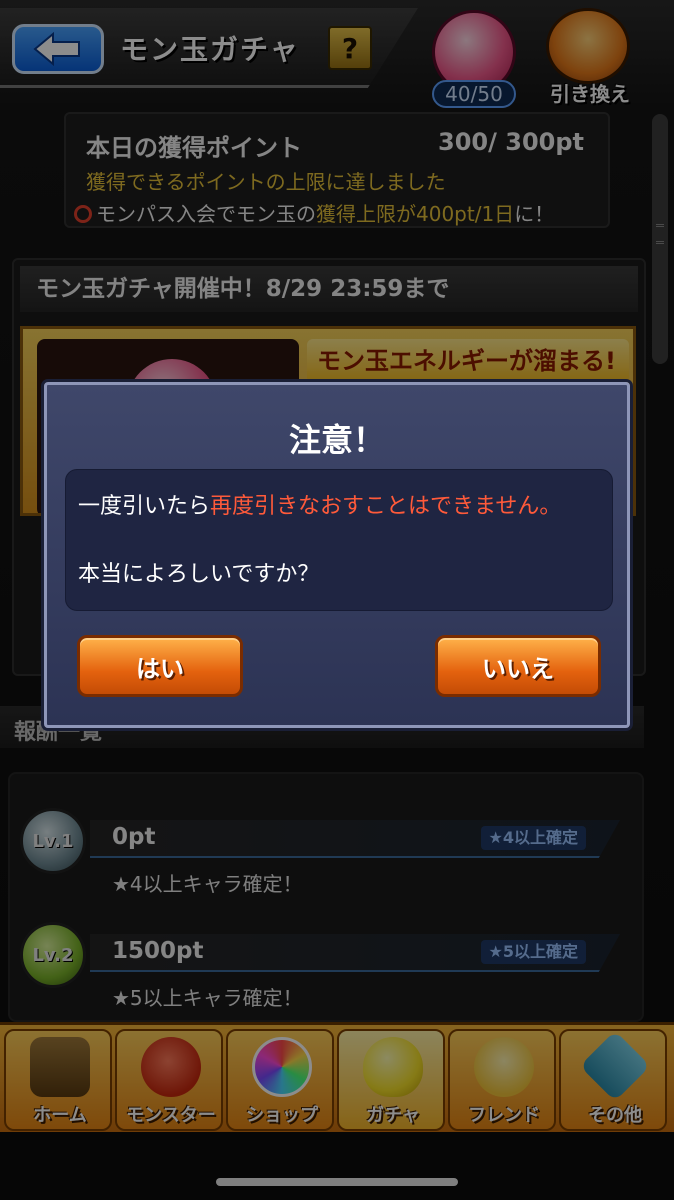 This screenshot has height=1200, width=674. What do you see at coordinates (199, 574) in the screenshot?
I see `dialog-question: 本当によろしいですか？` at bounding box center [199, 574].